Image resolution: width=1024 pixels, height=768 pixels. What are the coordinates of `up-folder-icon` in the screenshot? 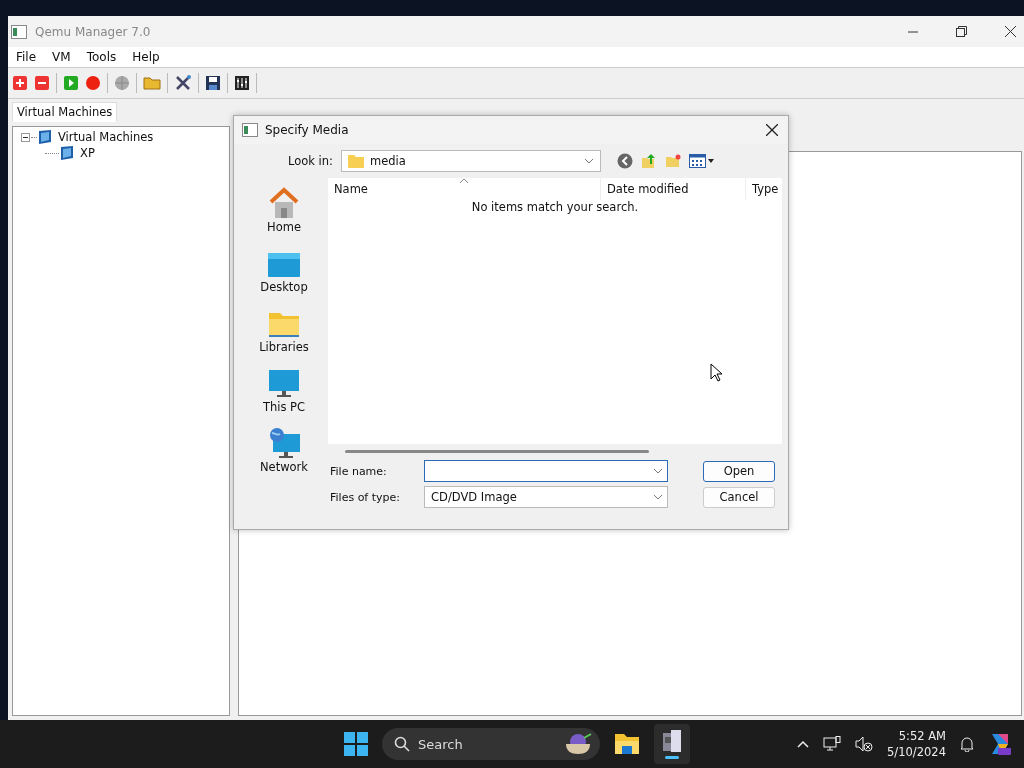 It's located at (648, 161).